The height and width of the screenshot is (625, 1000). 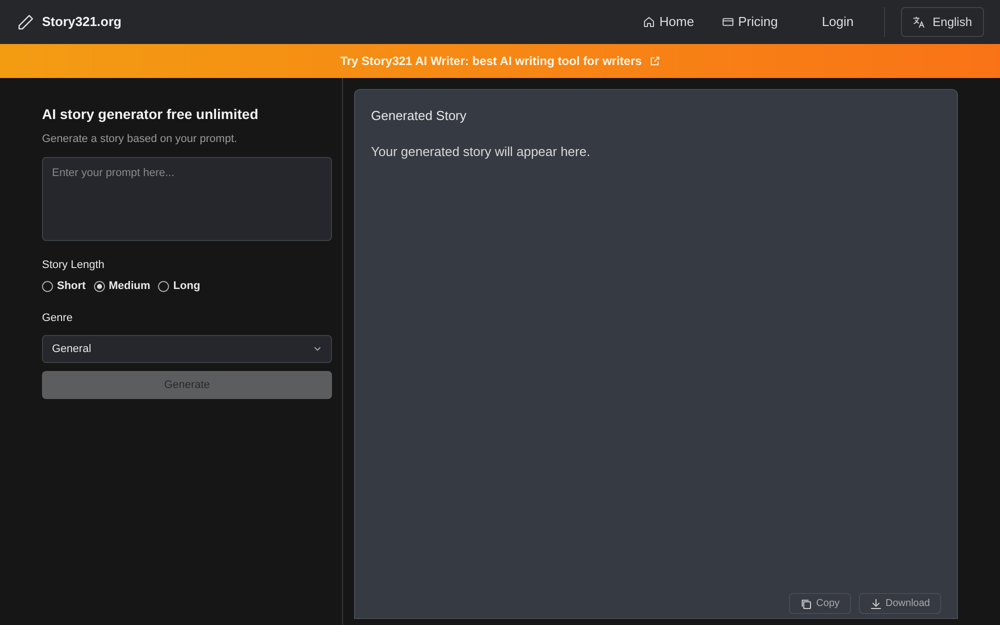 What do you see at coordinates (419, 116) in the screenshot?
I see `panel-title: Generated Story` at bounding box center [419, 116].